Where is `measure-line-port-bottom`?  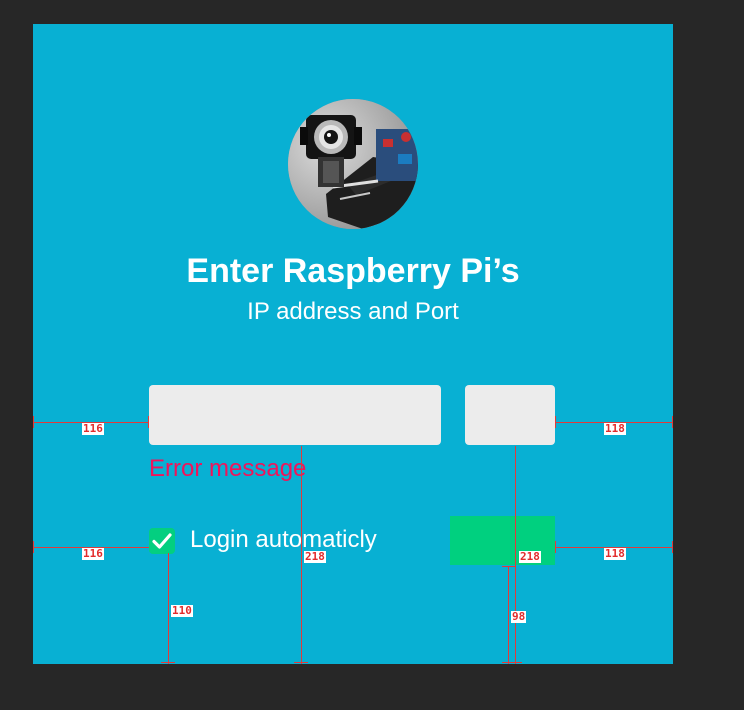
measure-line-port-bottom is located at coordinates (515, 555).